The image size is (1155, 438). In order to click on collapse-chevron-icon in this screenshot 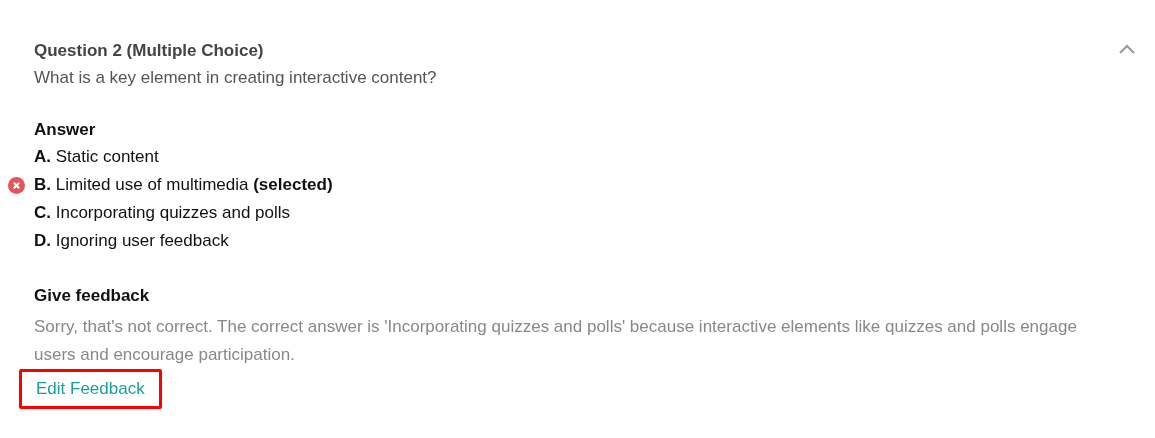, I will do `click(1127, 49)`.